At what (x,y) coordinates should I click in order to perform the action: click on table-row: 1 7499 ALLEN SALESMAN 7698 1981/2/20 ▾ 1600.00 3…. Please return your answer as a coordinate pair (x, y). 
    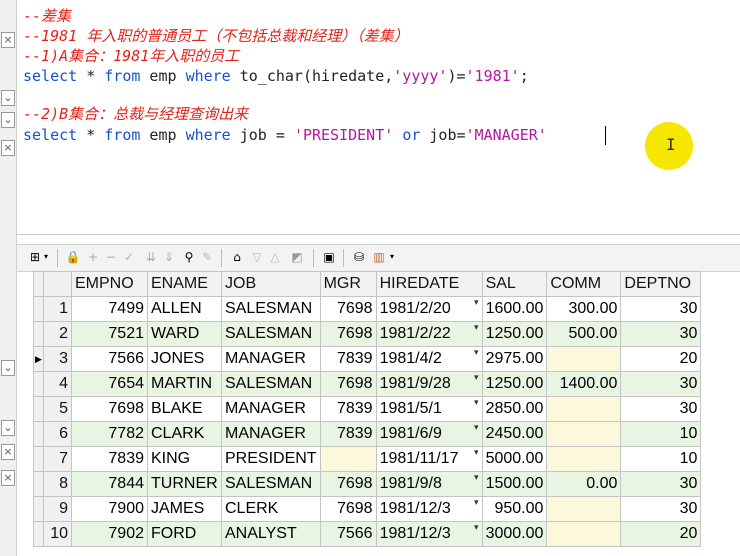
    Looking at the image, I should click on (367, 309).